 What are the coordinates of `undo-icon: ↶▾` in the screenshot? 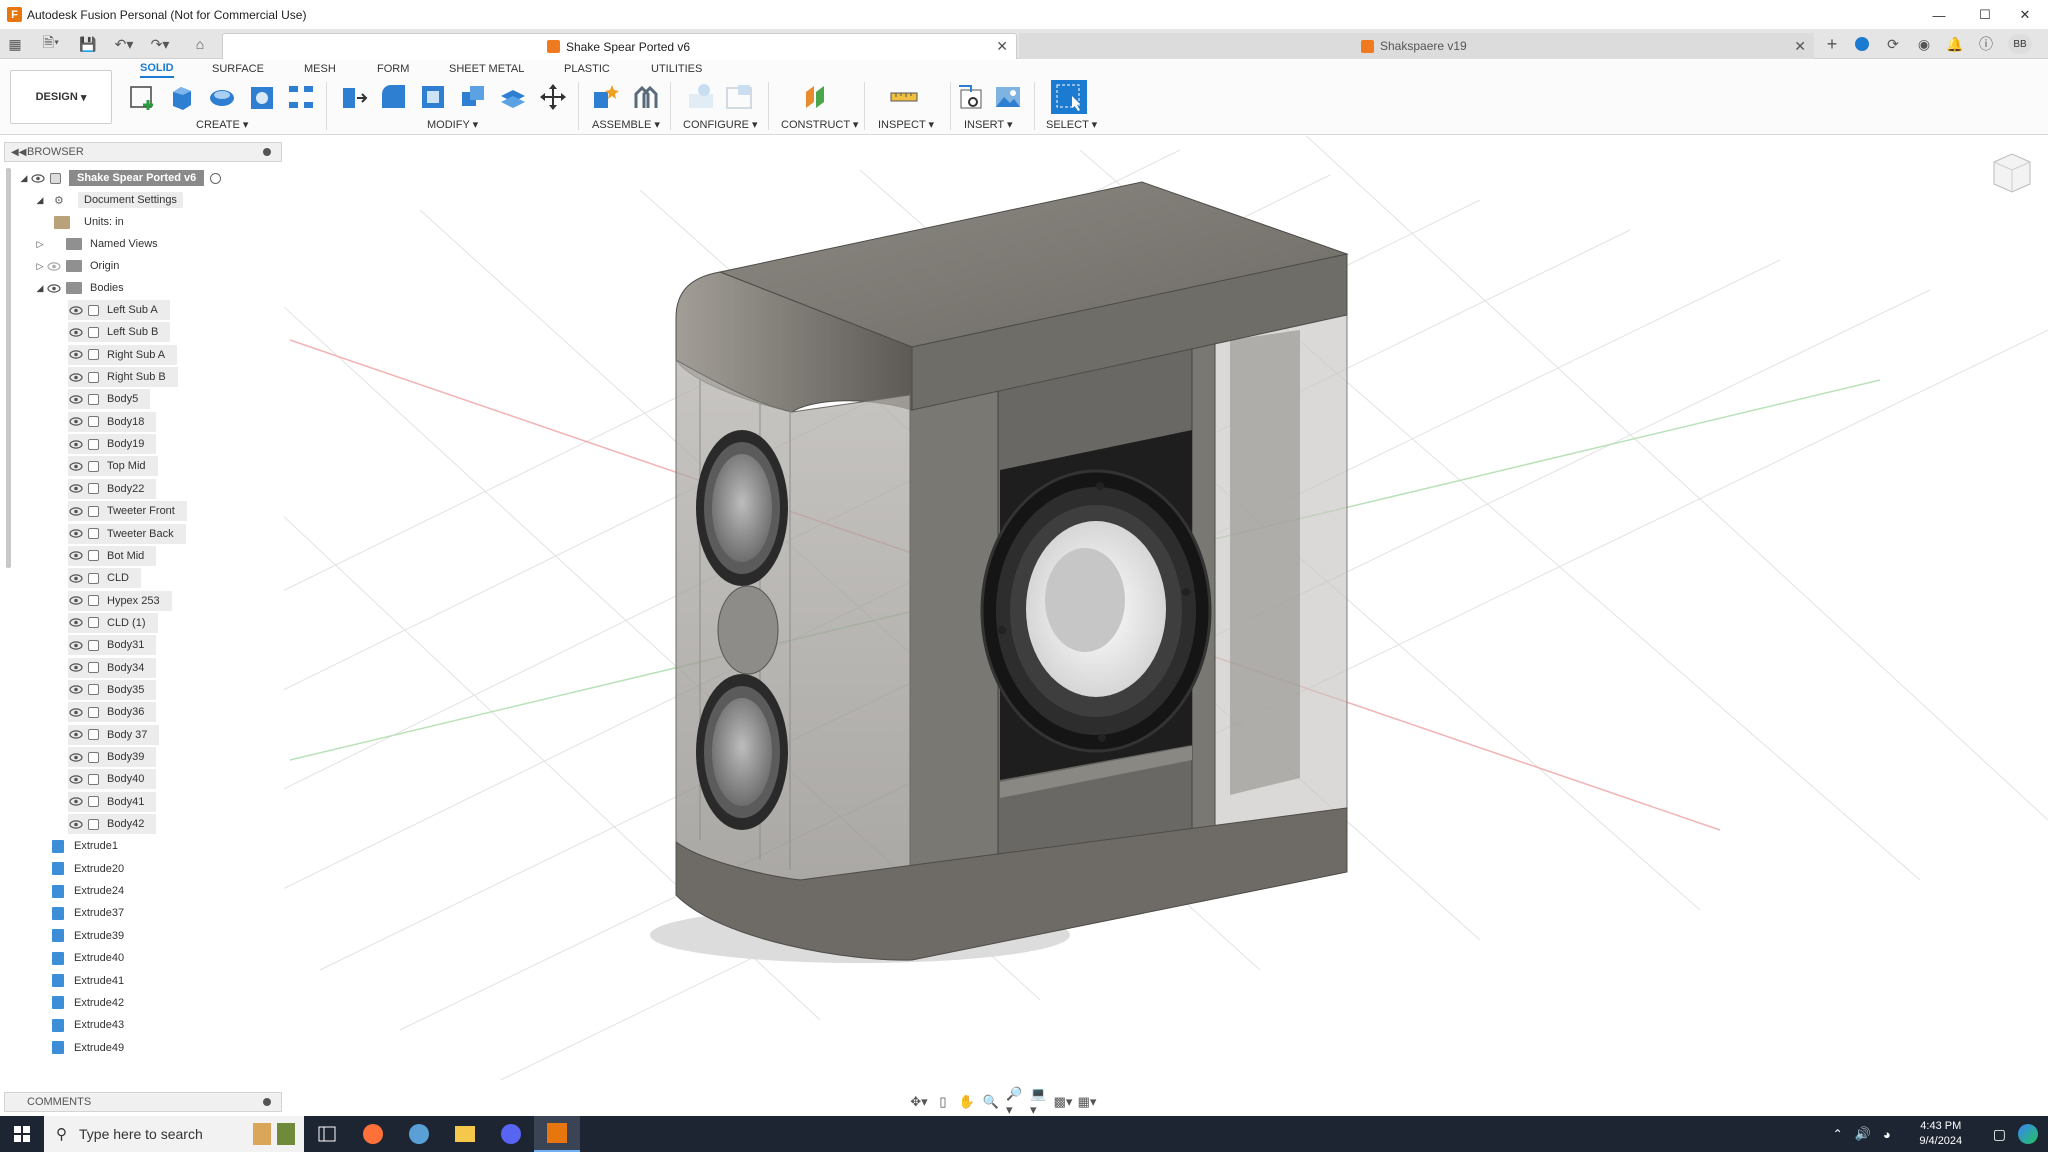 It's located at (124, 44).